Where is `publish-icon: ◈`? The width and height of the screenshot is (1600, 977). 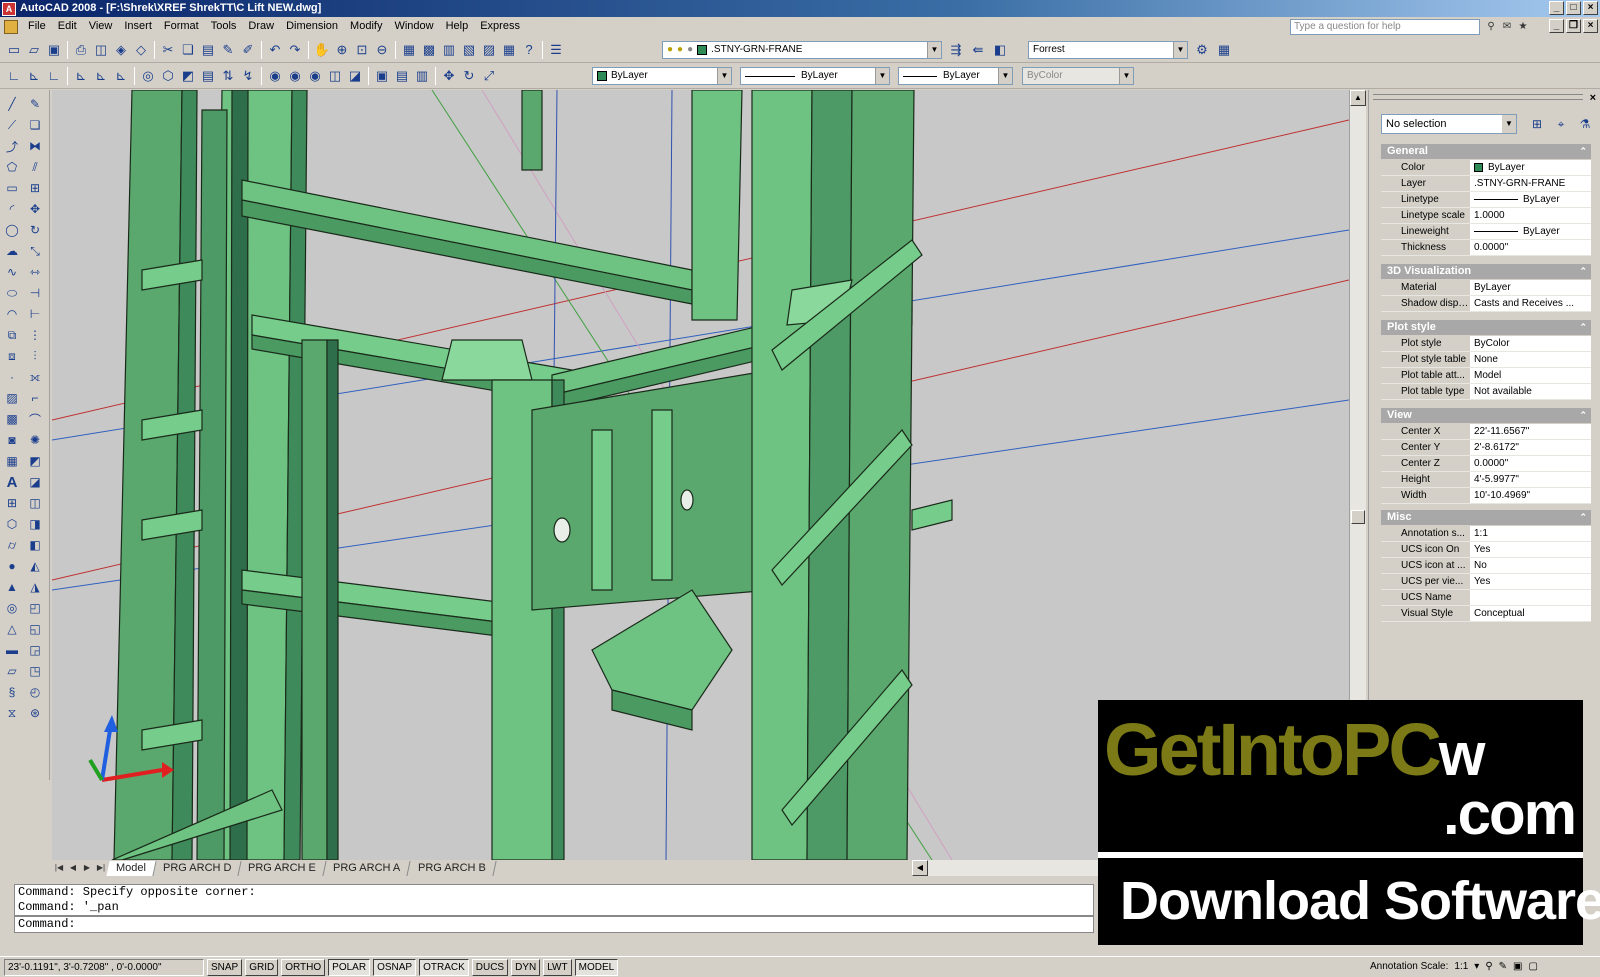 publish-icon: ◈ is located at coordinates (121, 50).